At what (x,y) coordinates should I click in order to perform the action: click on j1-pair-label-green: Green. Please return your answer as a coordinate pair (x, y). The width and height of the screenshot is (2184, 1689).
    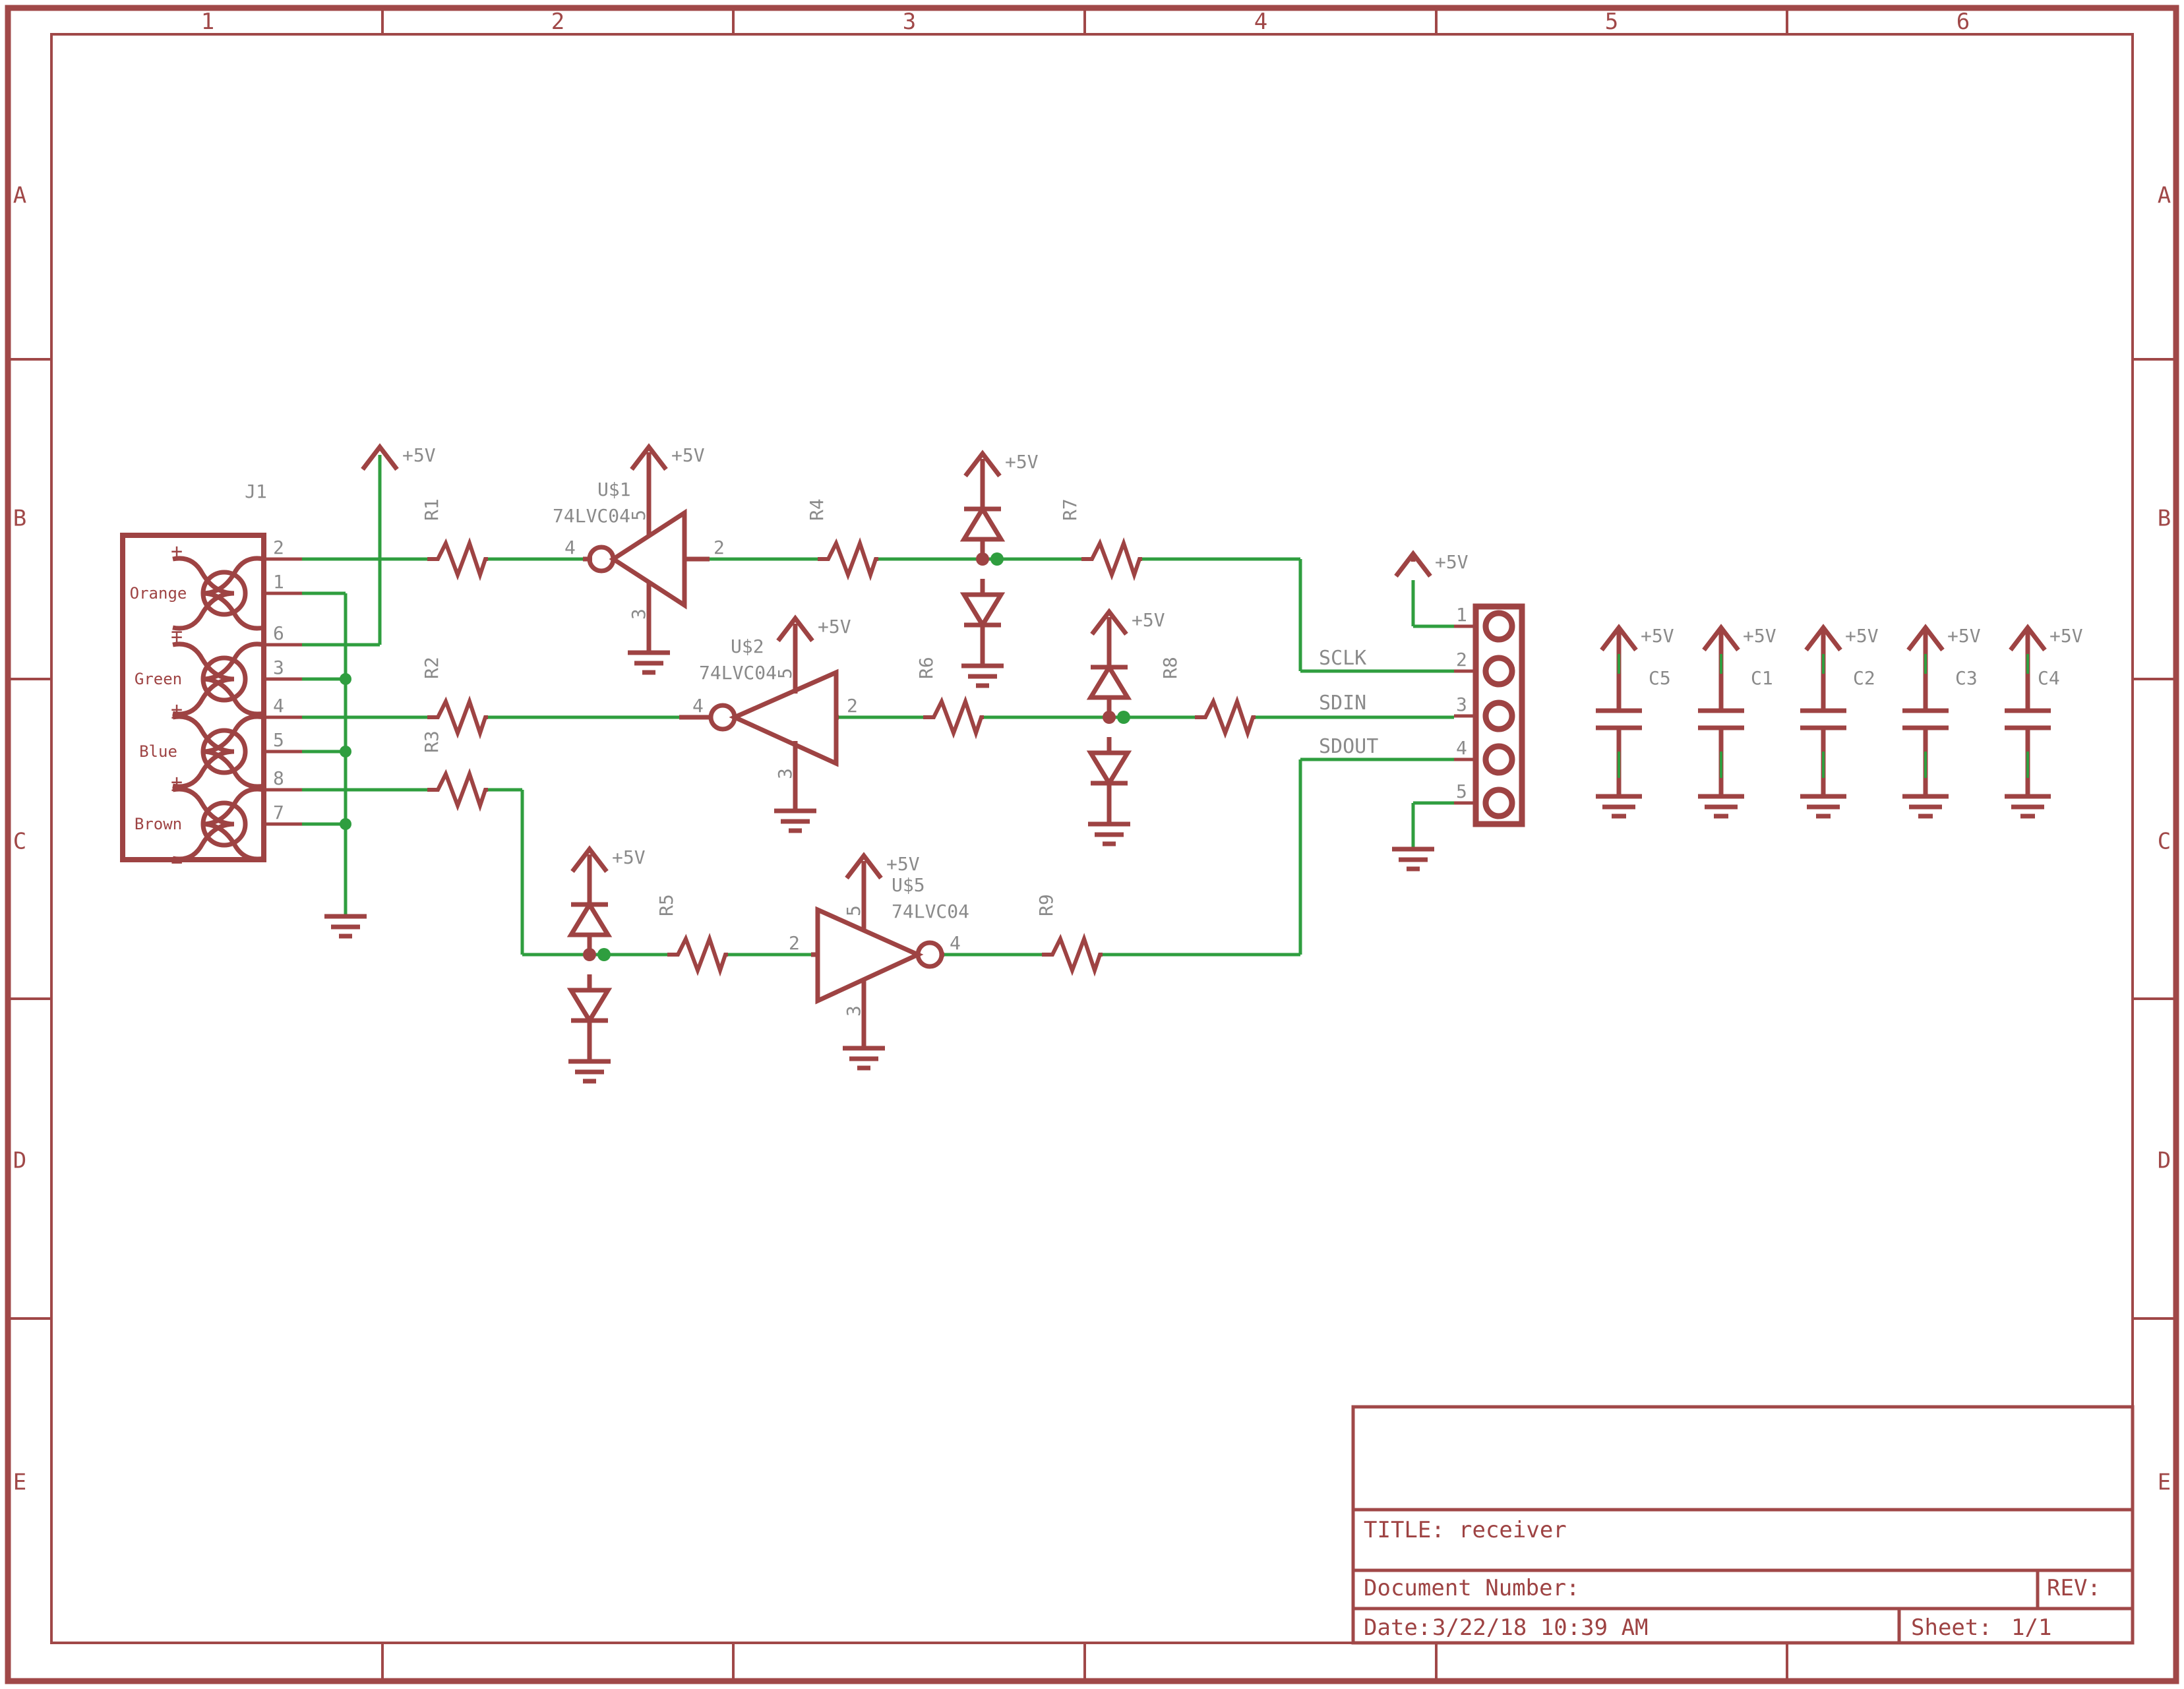
    Looking at the image, I should click on (158, 679).